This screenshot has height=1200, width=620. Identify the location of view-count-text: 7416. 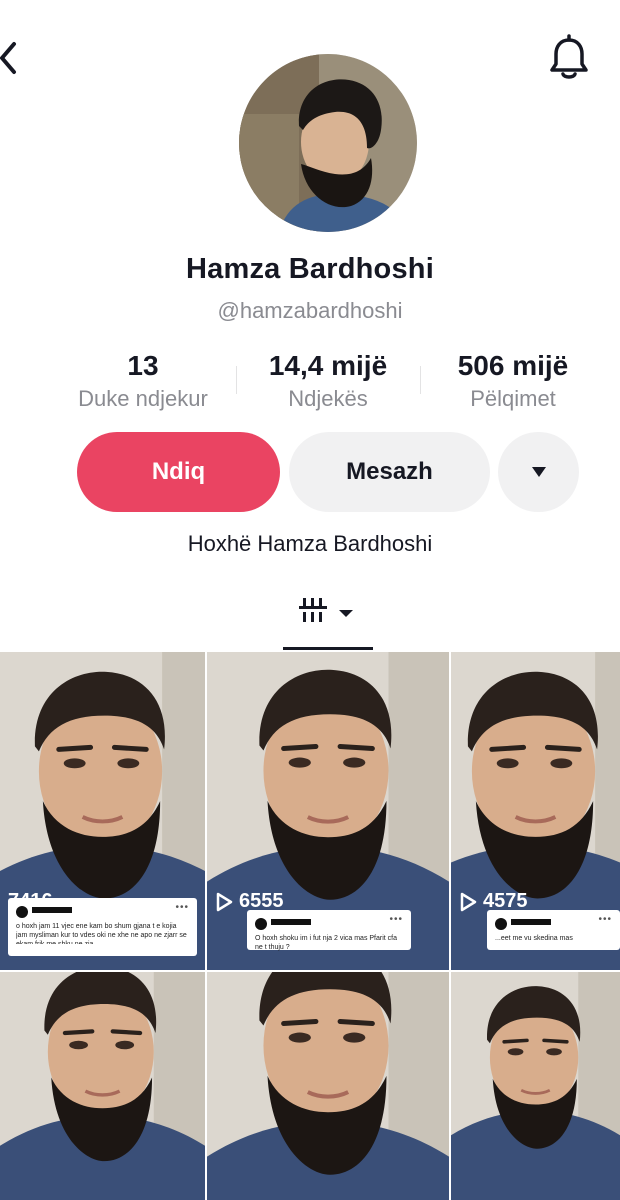
(30, 901).